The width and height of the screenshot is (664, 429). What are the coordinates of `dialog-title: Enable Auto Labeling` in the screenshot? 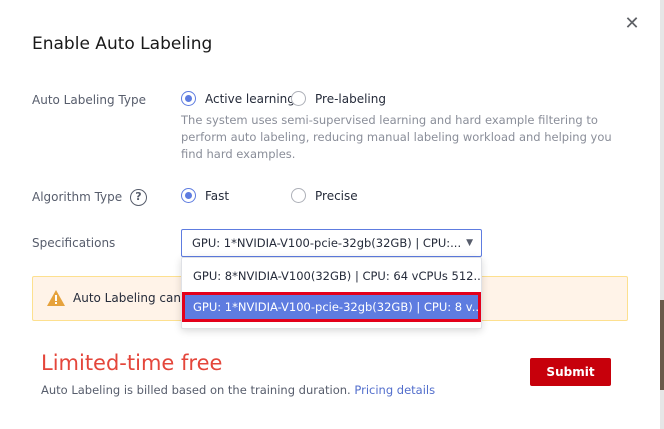 It's located at (122, 44).